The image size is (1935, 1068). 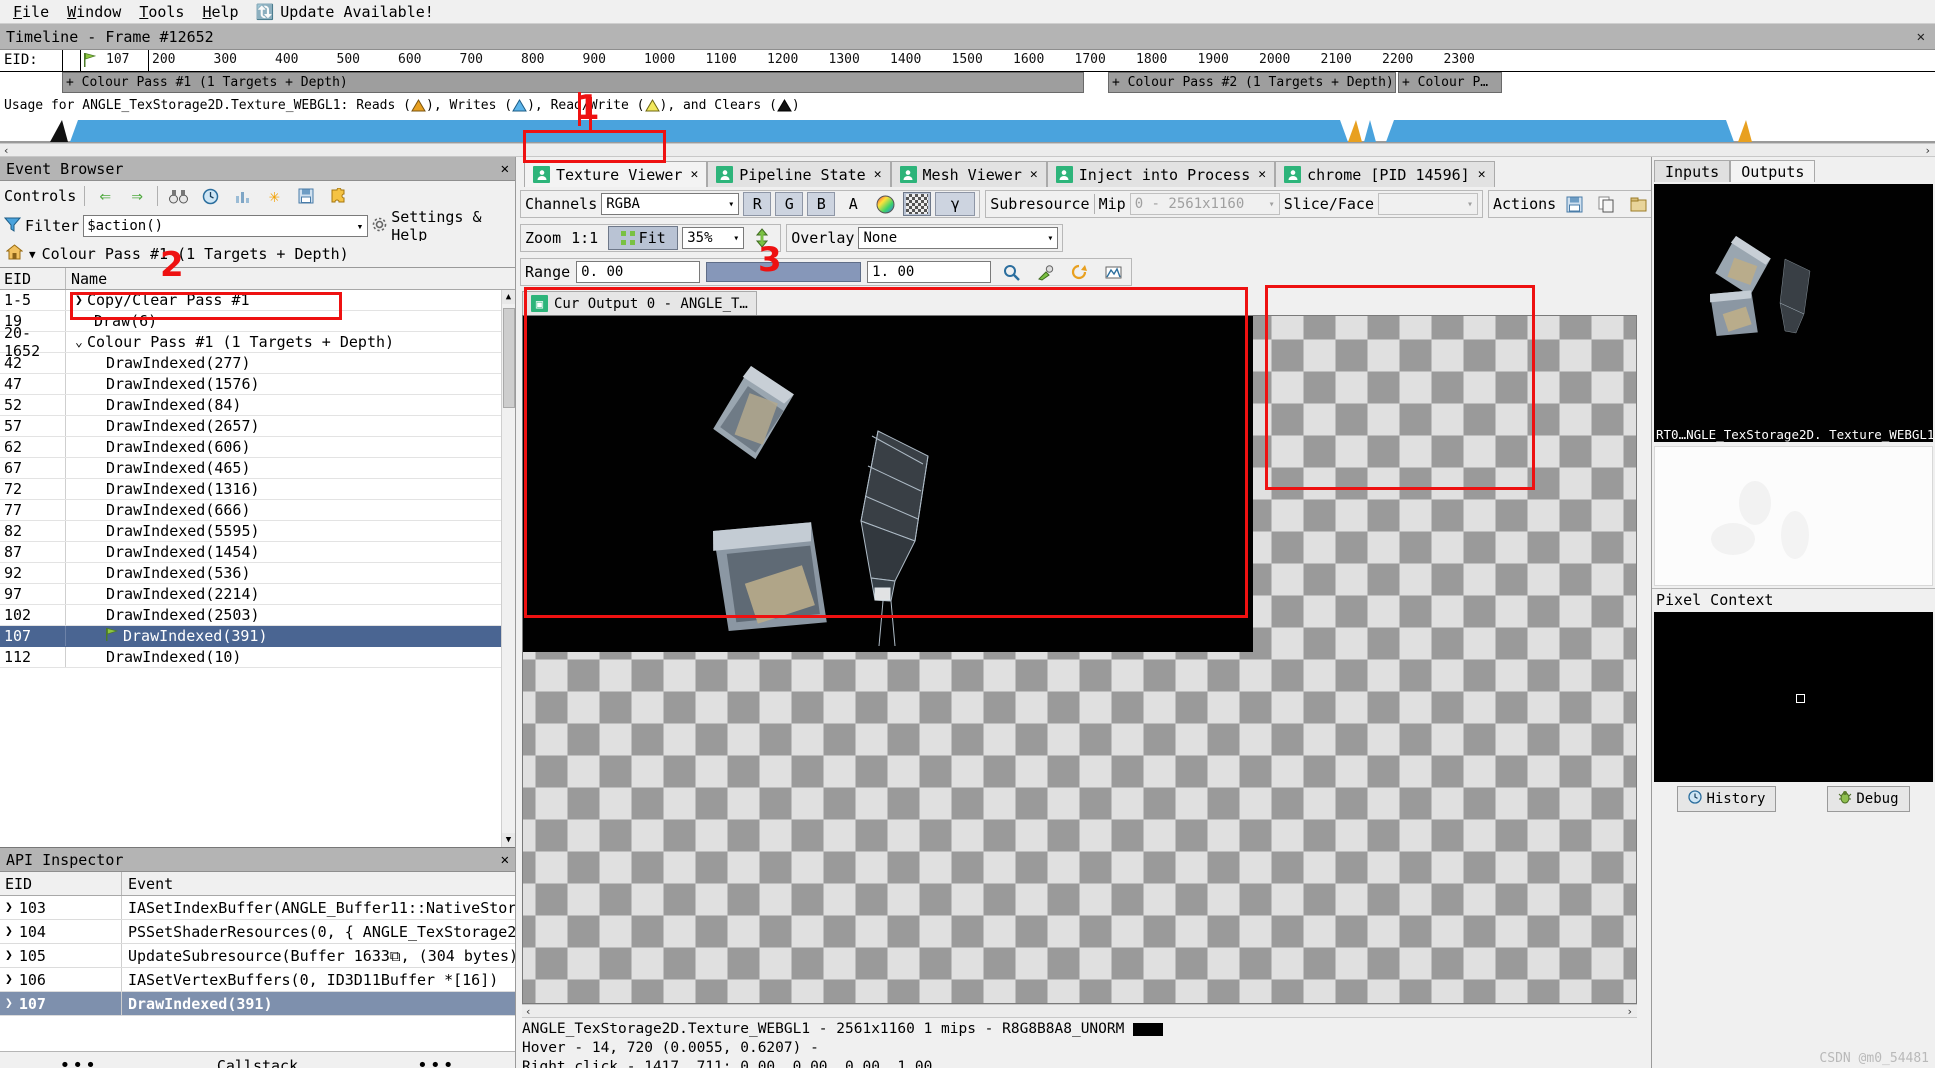 I want to click on asterisk-icon: ✳, so click(x=274, y=196).